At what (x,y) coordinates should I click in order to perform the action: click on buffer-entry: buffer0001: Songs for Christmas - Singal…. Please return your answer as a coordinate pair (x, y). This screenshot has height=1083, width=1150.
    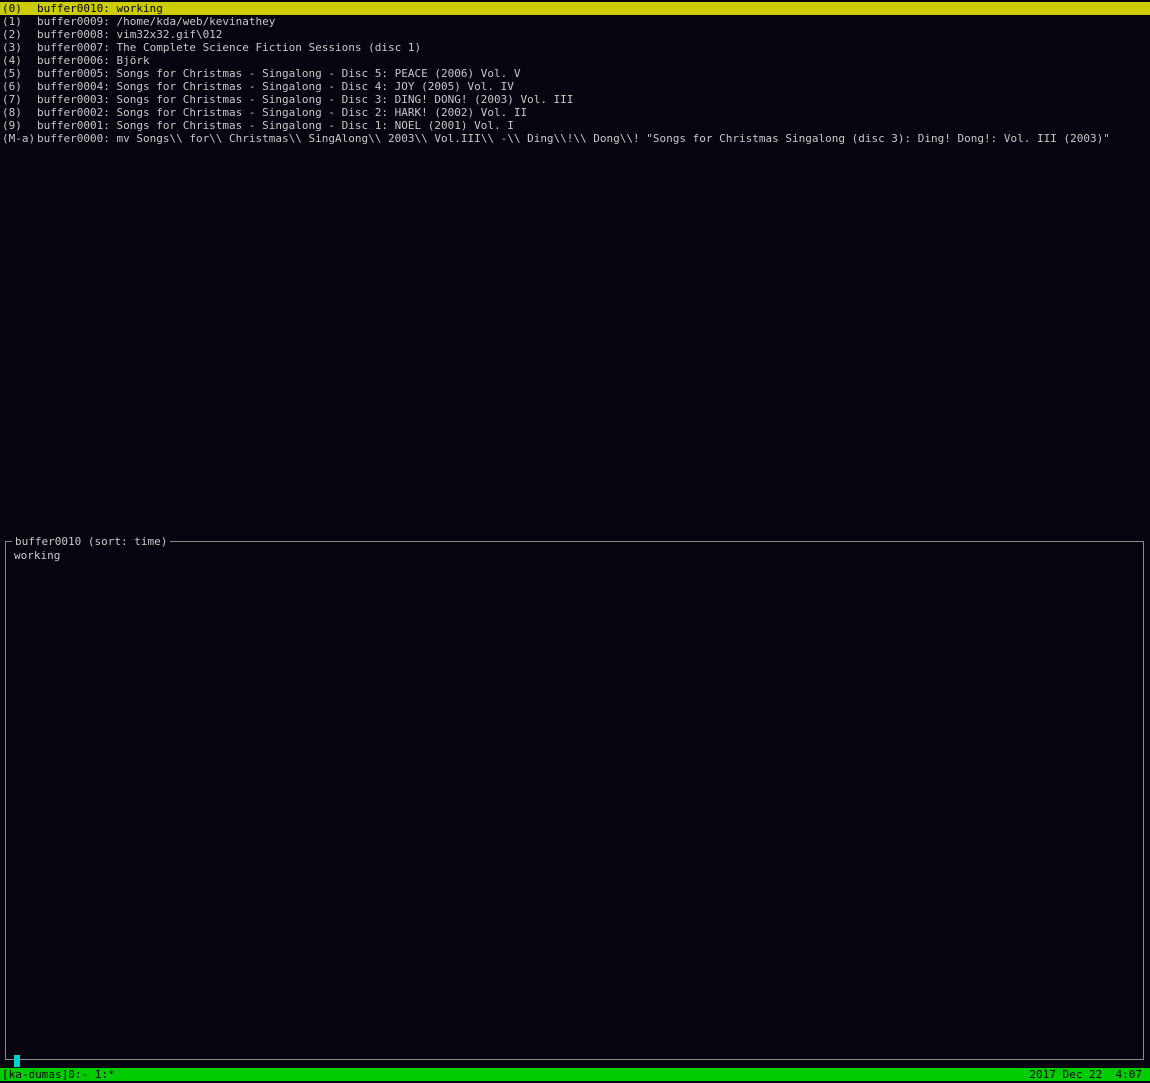
    Looking at the image, I should click on (275, 125).